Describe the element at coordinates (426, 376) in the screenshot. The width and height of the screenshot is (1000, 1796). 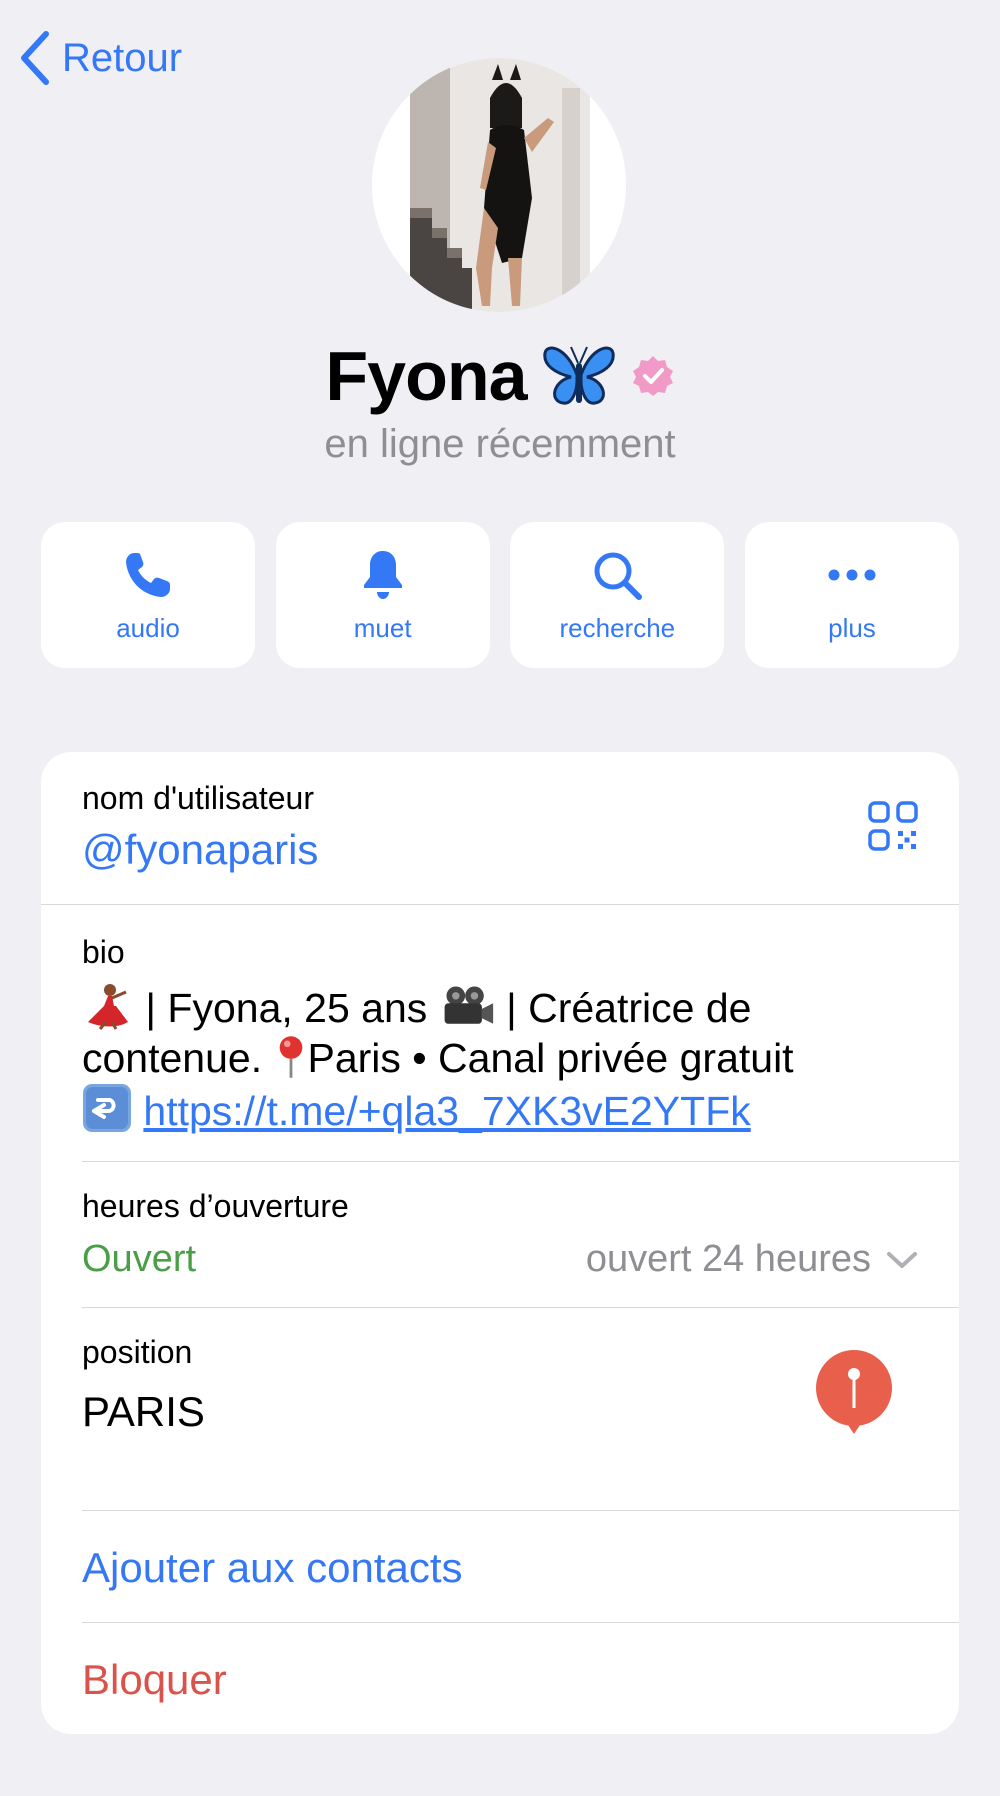
I see `profile-name: Fyona` at that location.